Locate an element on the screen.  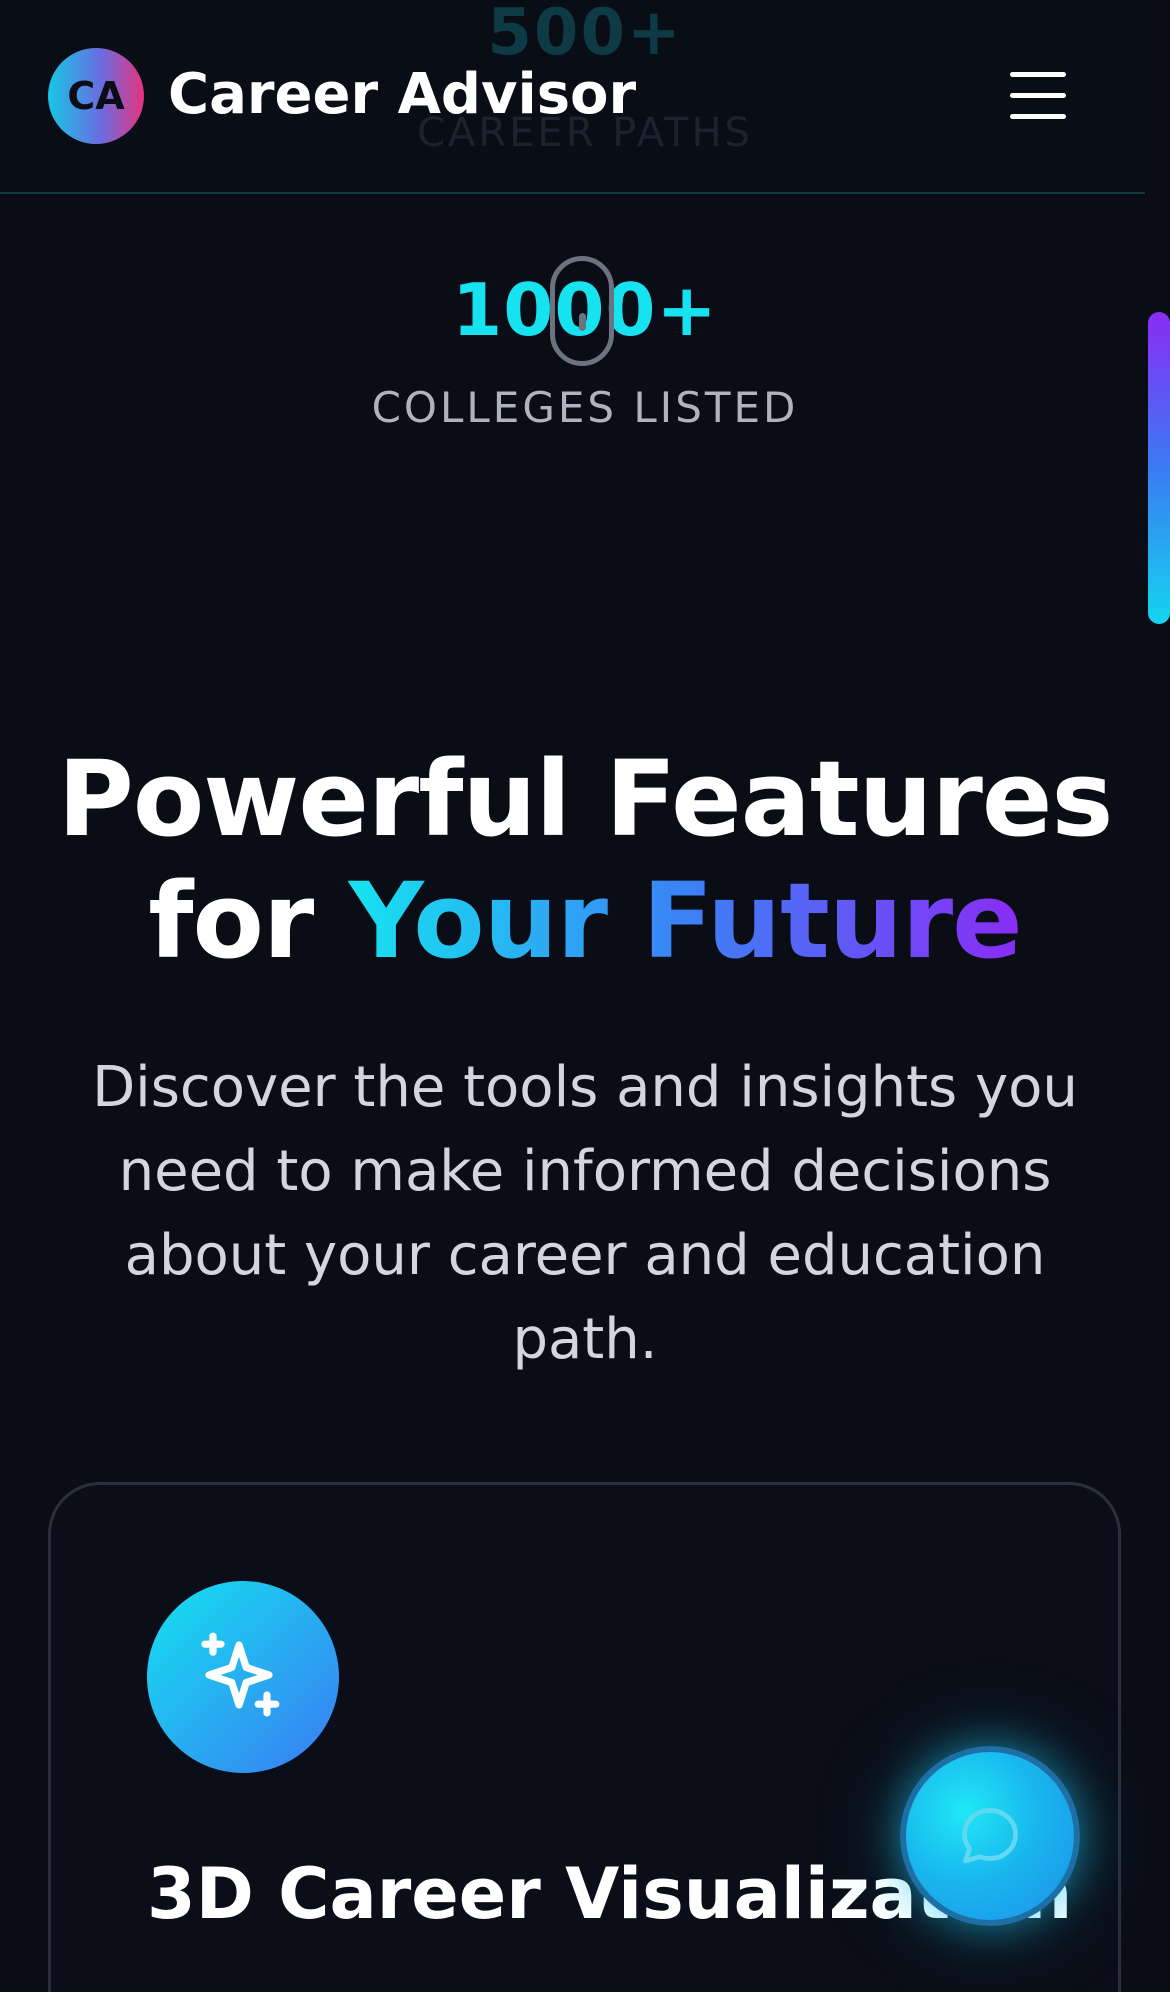
chat-button is located at coordinates (990, 1836).